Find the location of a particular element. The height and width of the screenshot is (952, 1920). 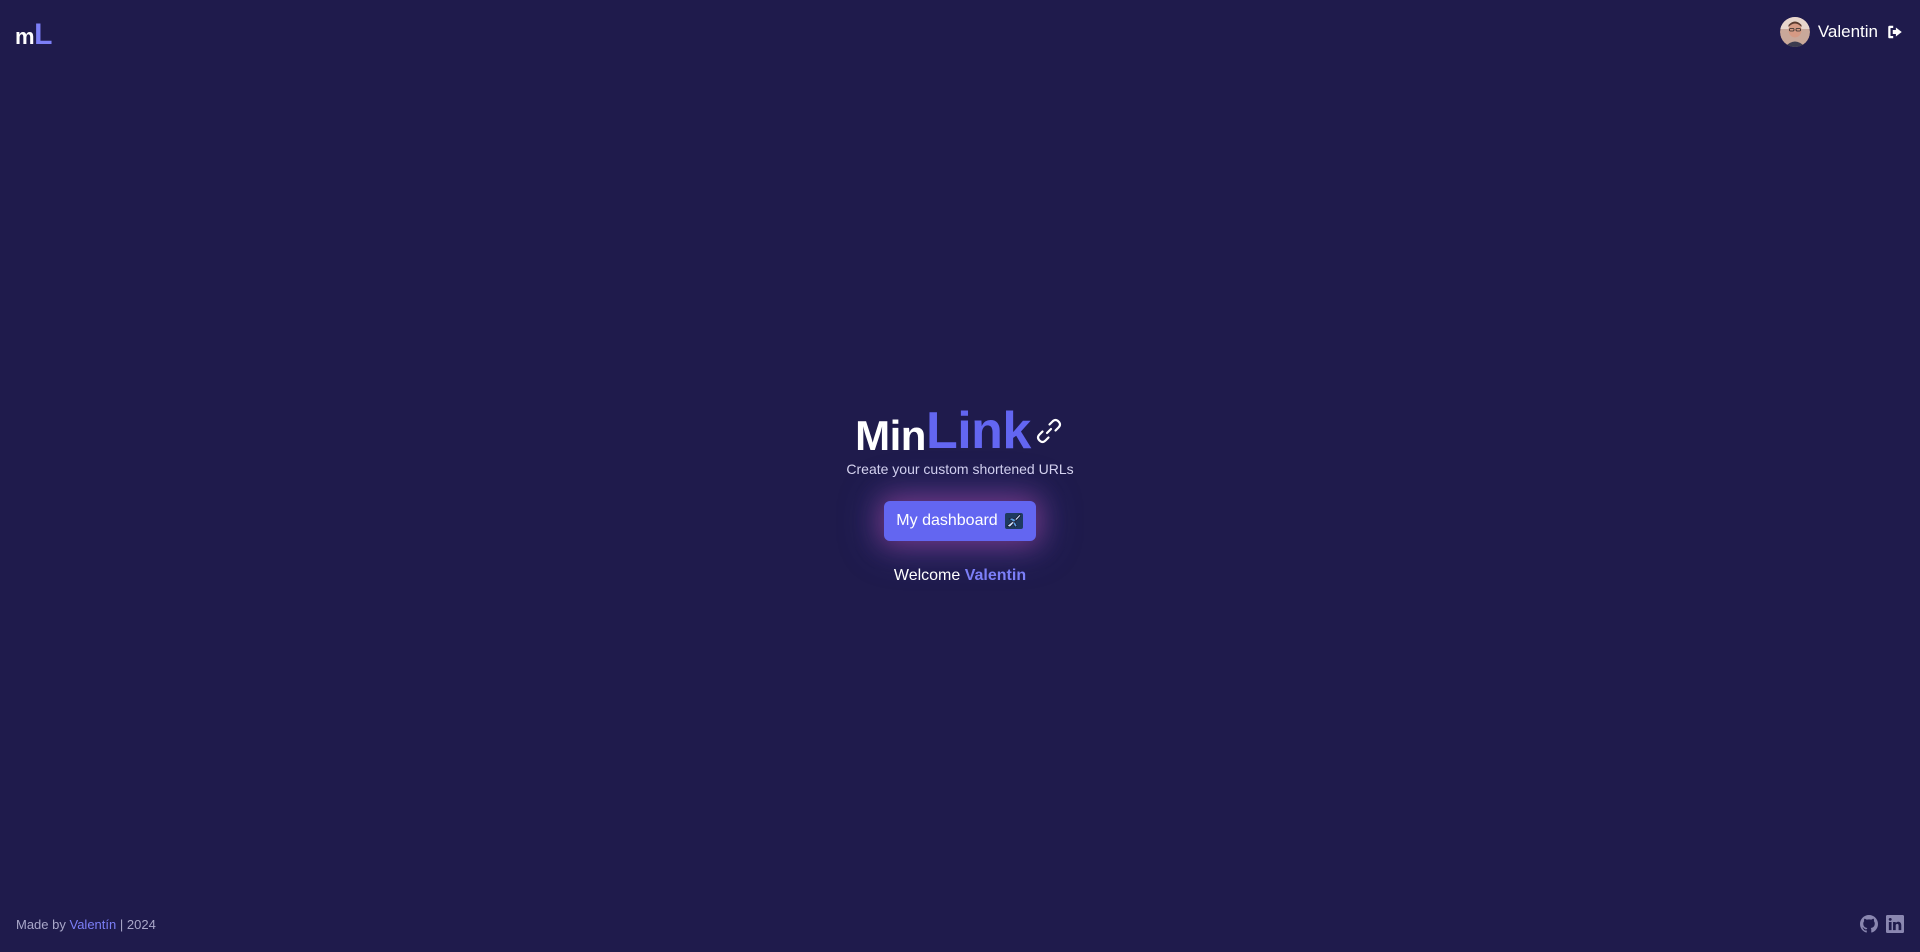

user-name: Valentin is located at coordinates (1847, 31).